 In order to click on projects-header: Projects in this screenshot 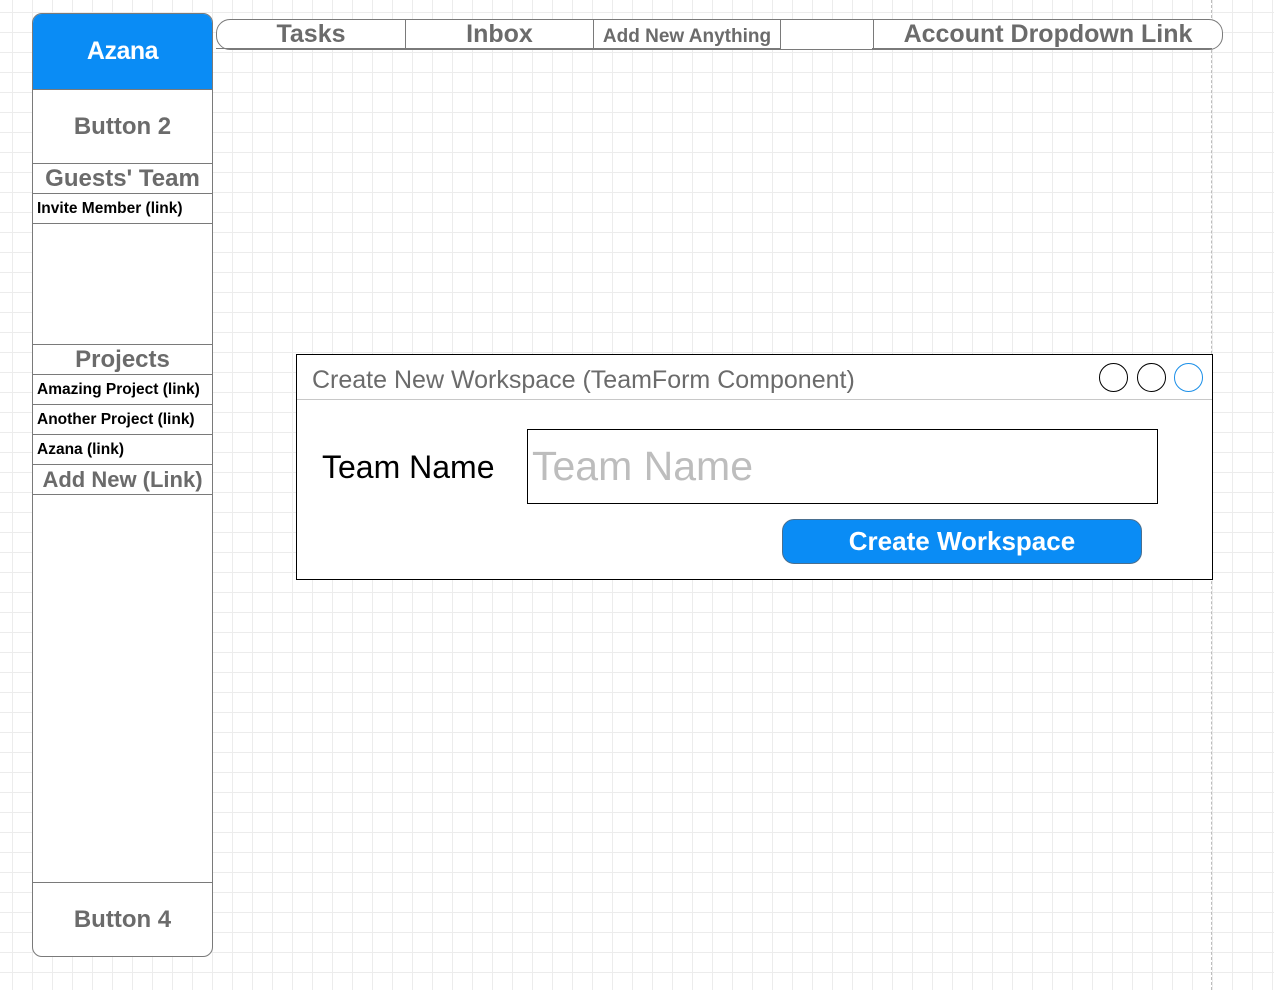, I will do `click(122, 359)`.